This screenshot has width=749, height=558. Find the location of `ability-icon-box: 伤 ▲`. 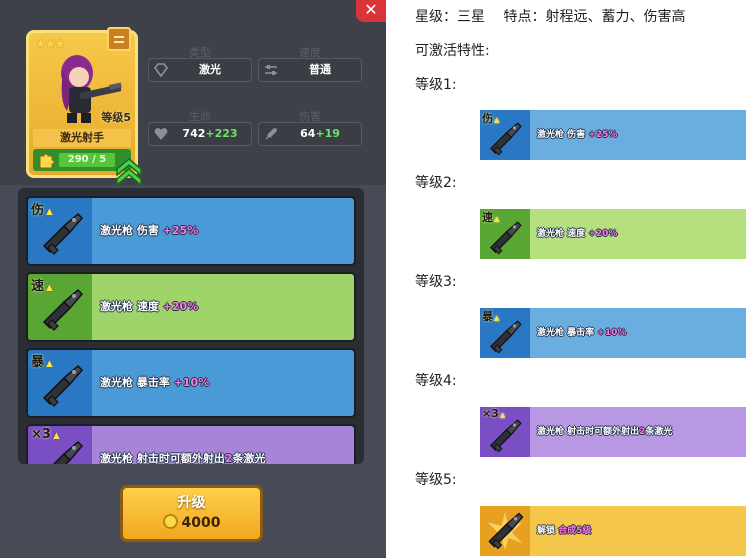

ability-icon-box: 伤 ▲ is located at coordinates (60, 231).